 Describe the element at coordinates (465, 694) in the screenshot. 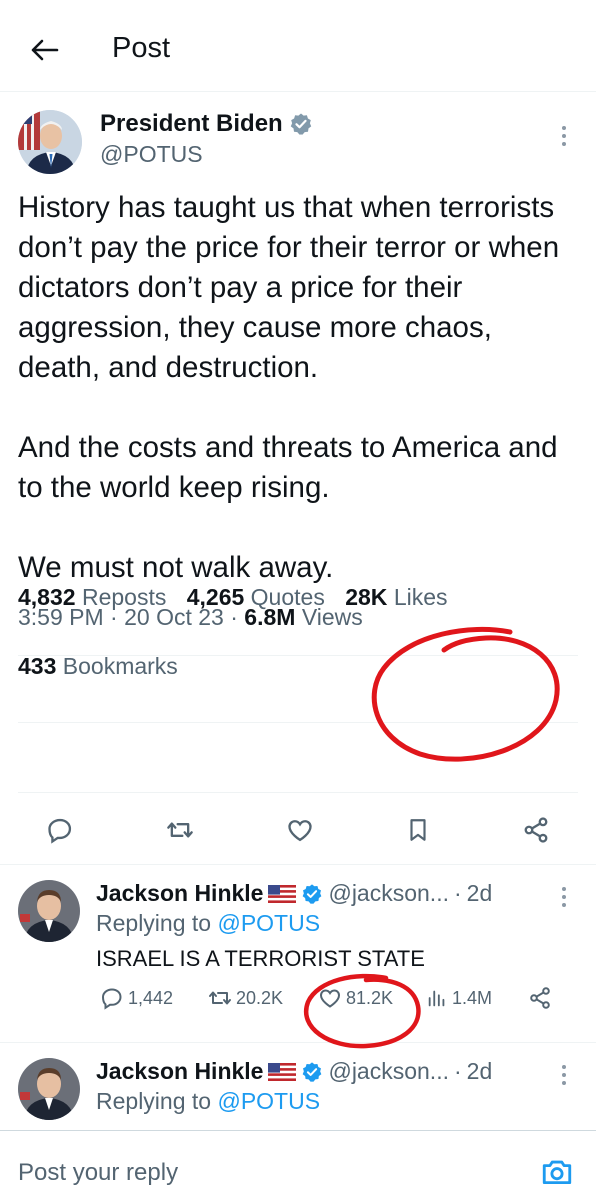

I see `red-annotation-circle` at that location.